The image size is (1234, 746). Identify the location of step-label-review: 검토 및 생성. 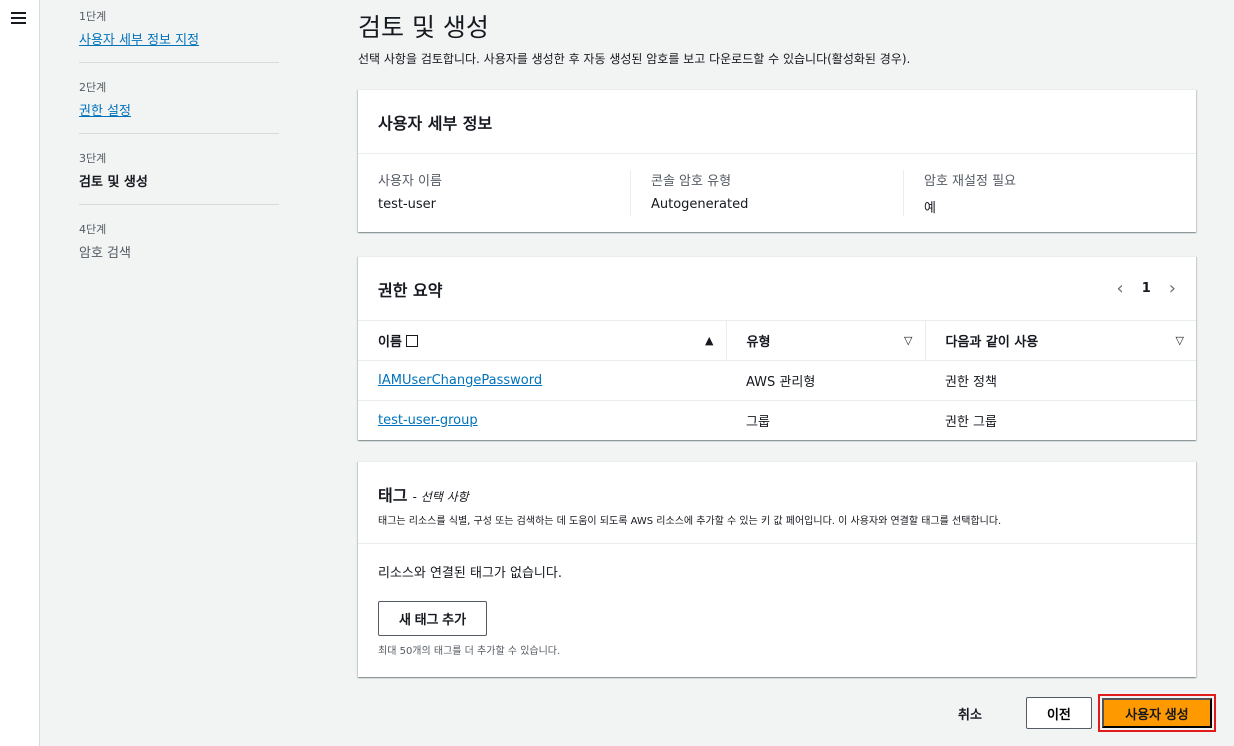
(113, 182).